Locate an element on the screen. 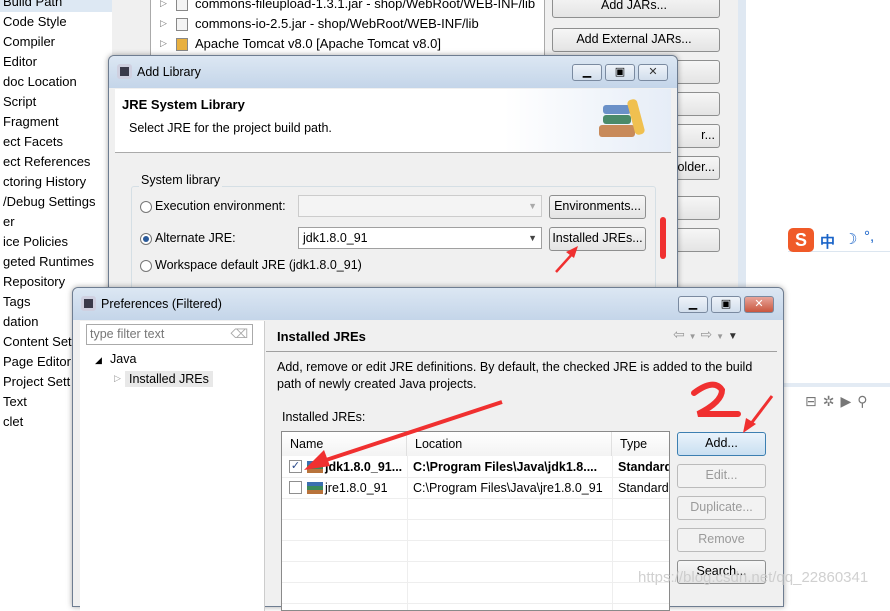 Image resolution: width=890 pixels, height=611 pixels. watermark: https://blog.csdn.net/qq_22860341 is located at coordinates (753, 577).